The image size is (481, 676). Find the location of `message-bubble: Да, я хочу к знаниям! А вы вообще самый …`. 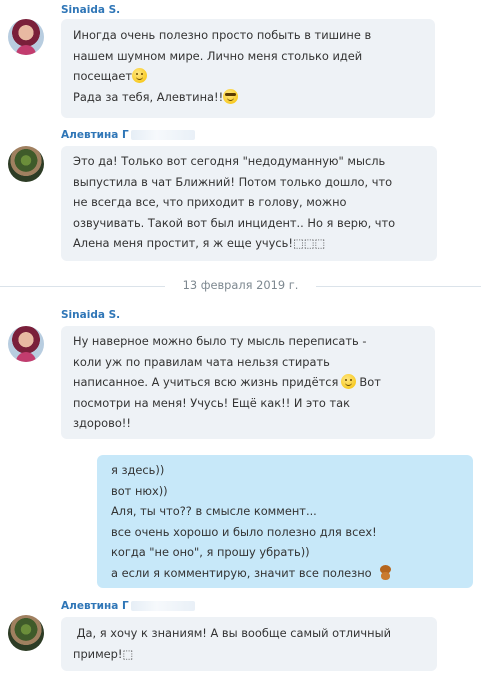

message-bubble: Да, я хочу к знаниям! А вы вообще самый … is located at coordinates (249, 644).